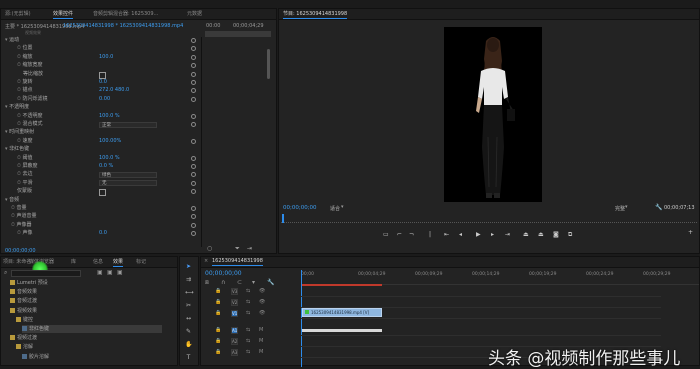  Describe the element at coordinates (25, 158) in the screenshot. I see `effect-property-row: ⏱ 阈值` at that location.